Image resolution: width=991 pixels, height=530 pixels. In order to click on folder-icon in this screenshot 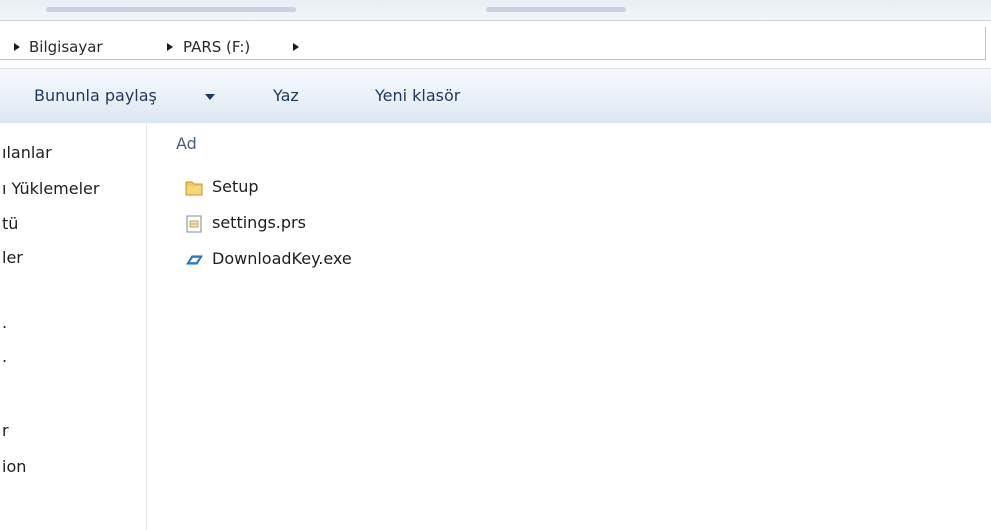, I will do `click(194, 188)`.